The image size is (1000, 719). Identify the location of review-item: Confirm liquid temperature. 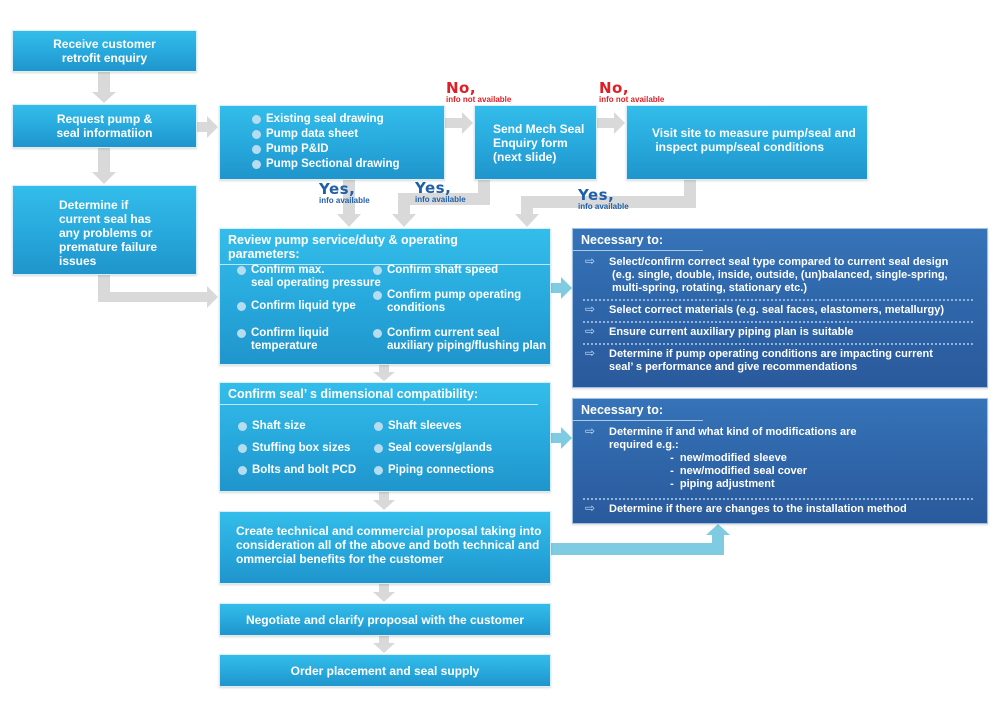
(283, 340).